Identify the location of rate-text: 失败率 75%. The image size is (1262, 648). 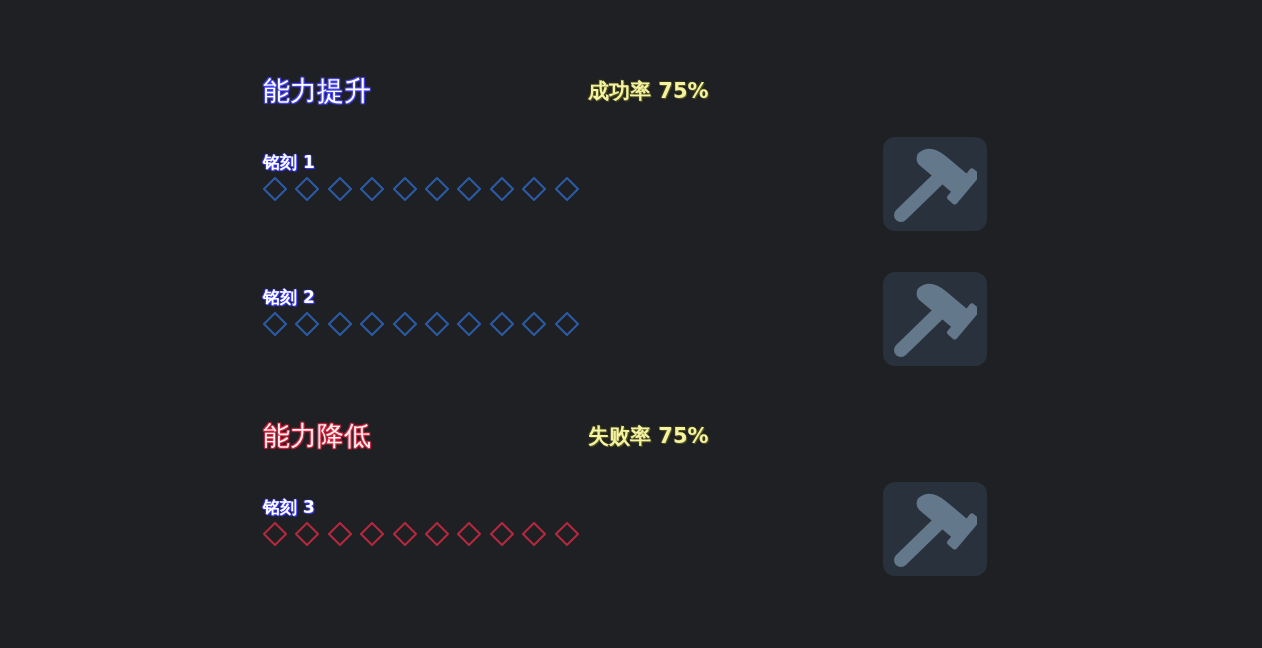
(648, 436).